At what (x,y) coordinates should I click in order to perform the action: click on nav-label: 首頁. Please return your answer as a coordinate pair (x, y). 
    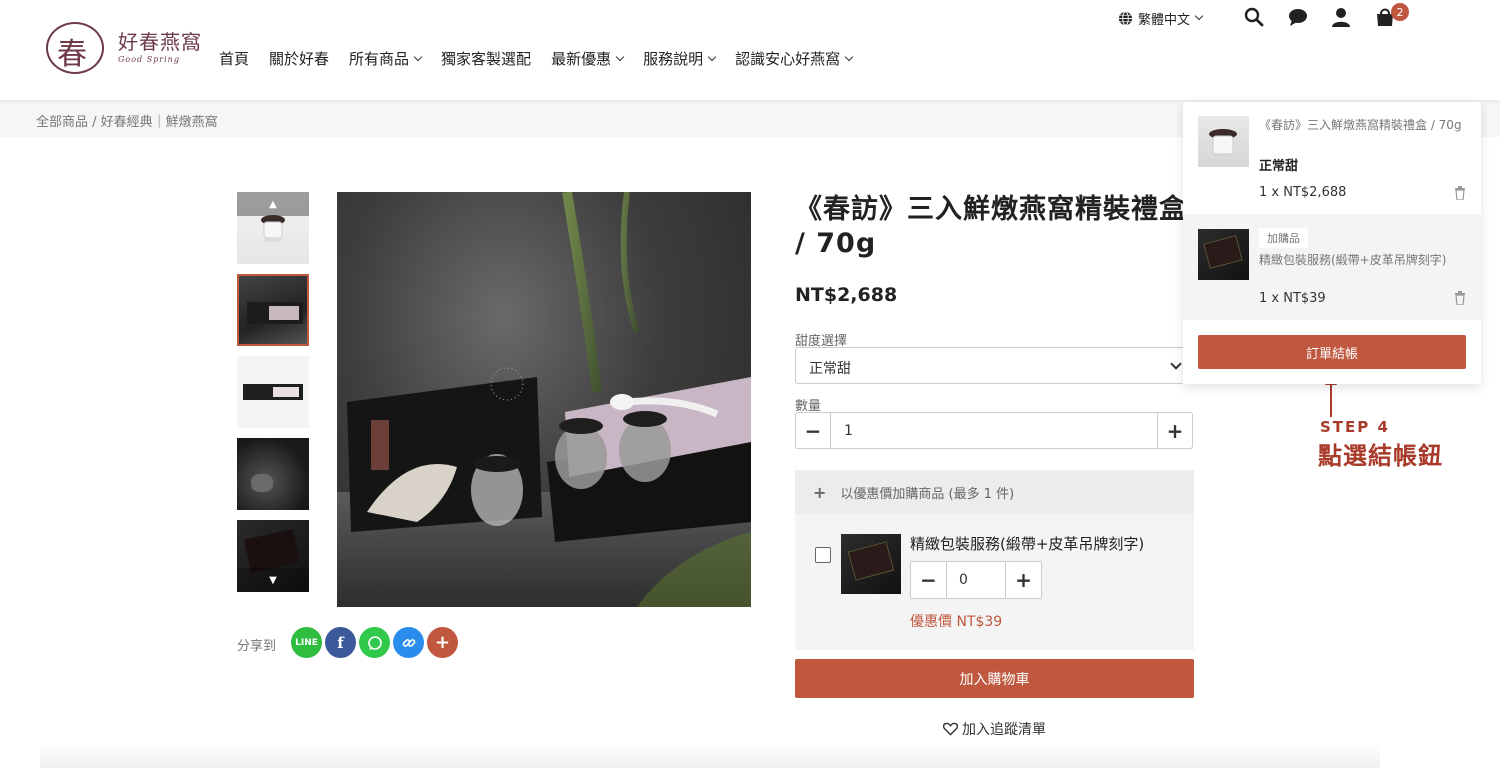
    Looking at the image, I should click on (234, 59).